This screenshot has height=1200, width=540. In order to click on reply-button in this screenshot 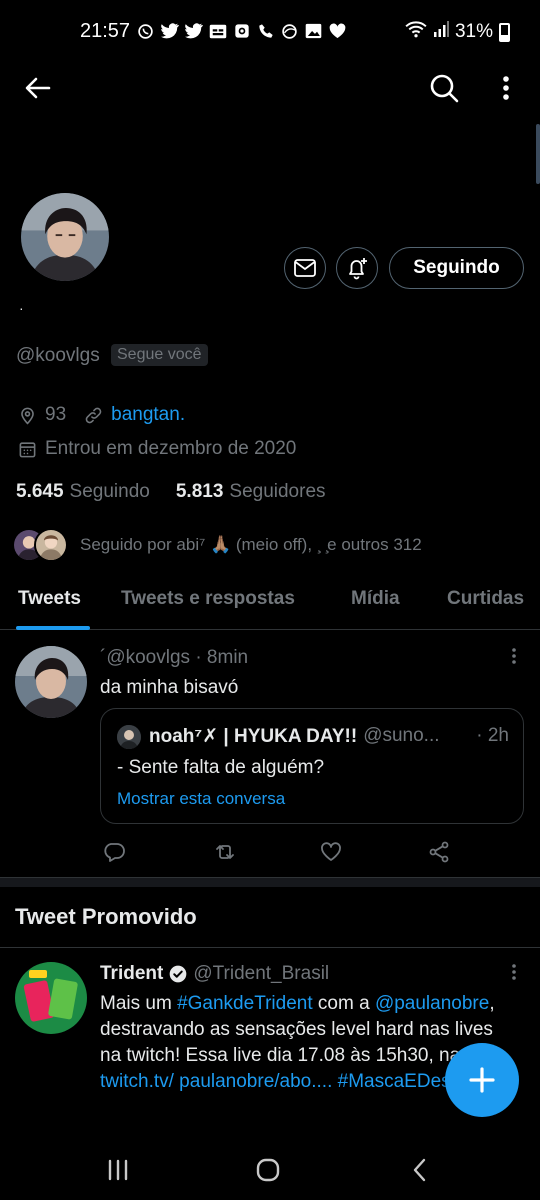, I will do `click(114, 852)`.